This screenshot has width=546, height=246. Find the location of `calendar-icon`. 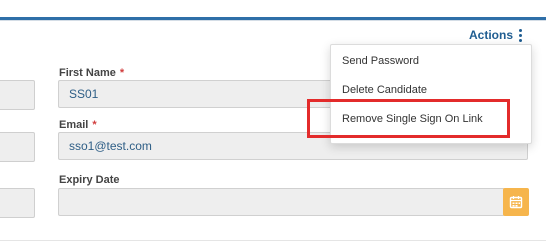

calendar-icon is located at coordinates (516, 202).